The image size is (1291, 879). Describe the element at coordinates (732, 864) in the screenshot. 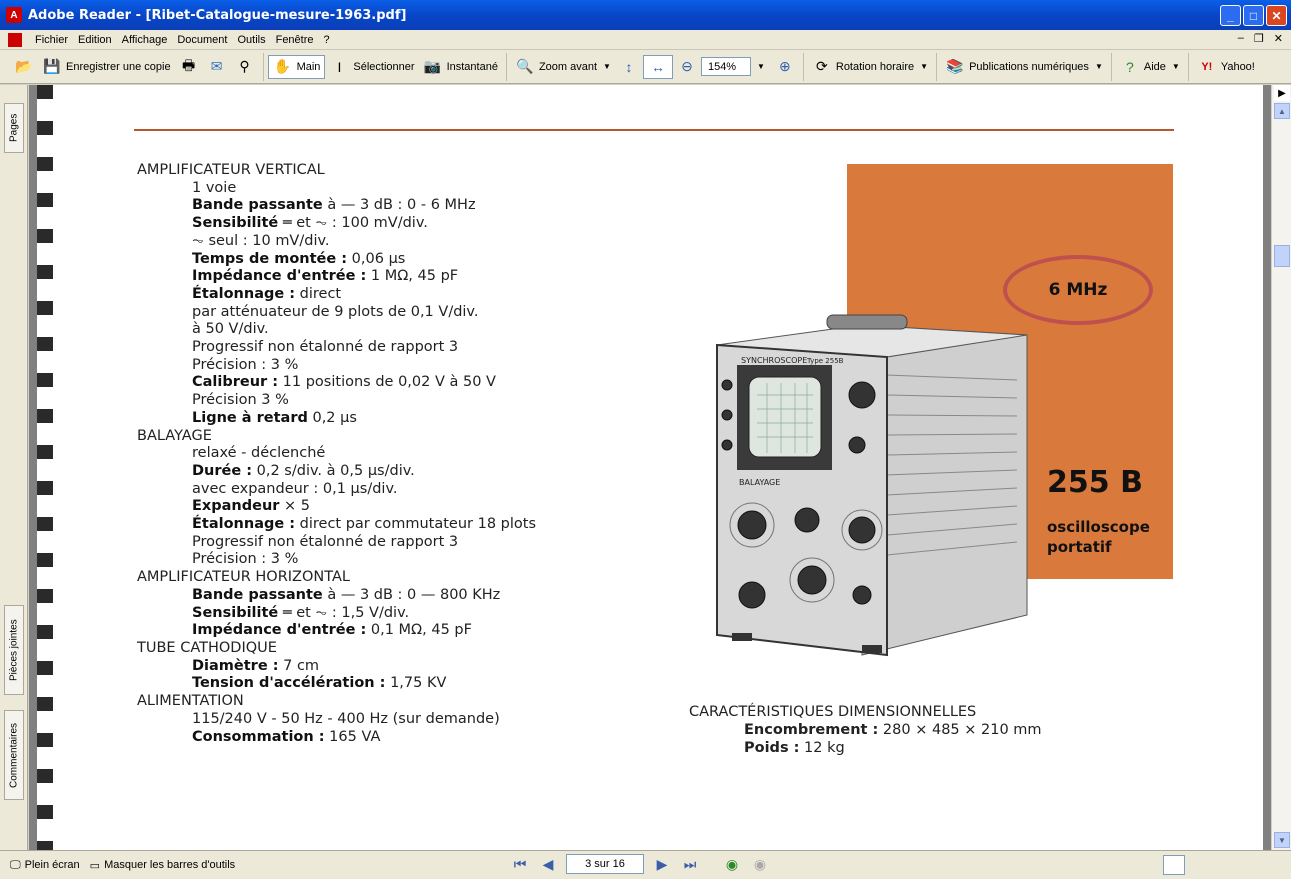

I see `back-button: ◉` at that location.